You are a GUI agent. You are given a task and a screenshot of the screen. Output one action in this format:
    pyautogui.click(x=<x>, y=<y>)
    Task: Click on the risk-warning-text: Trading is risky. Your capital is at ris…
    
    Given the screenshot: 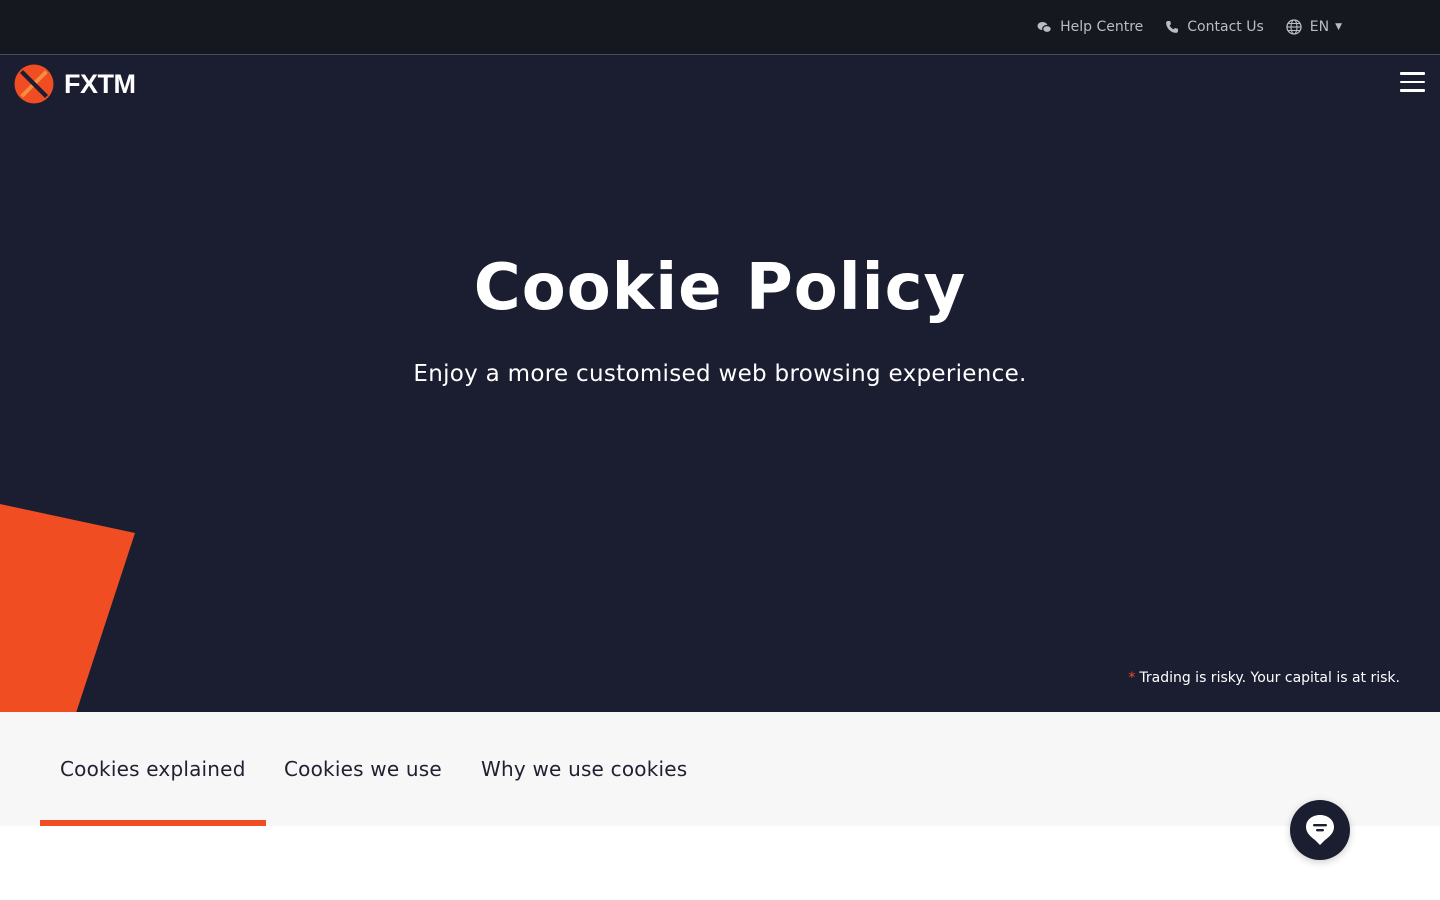 What is the action you would take?
    pyautogui.click(x=1269, y=678)
    